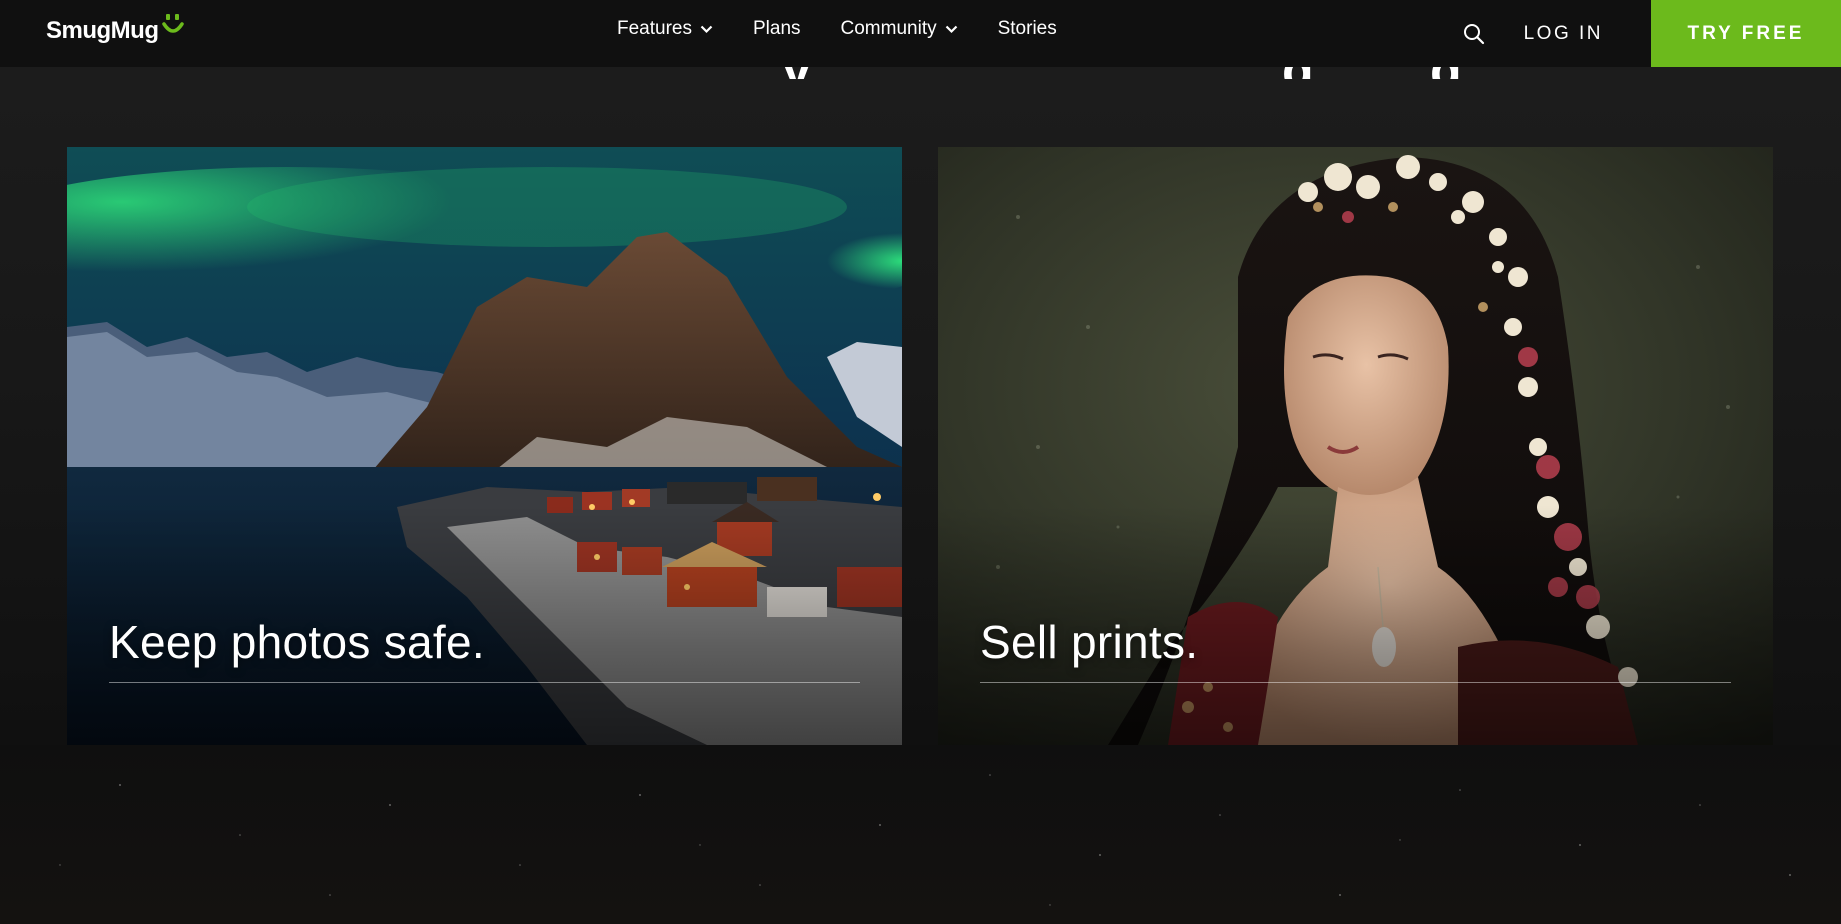 Image resolution: width=1841 pixels, height=924 pixels. Describe the element at coordinates (102, 30) in the screenshot. I see `logo-wordmark: SmugMug` at that location.